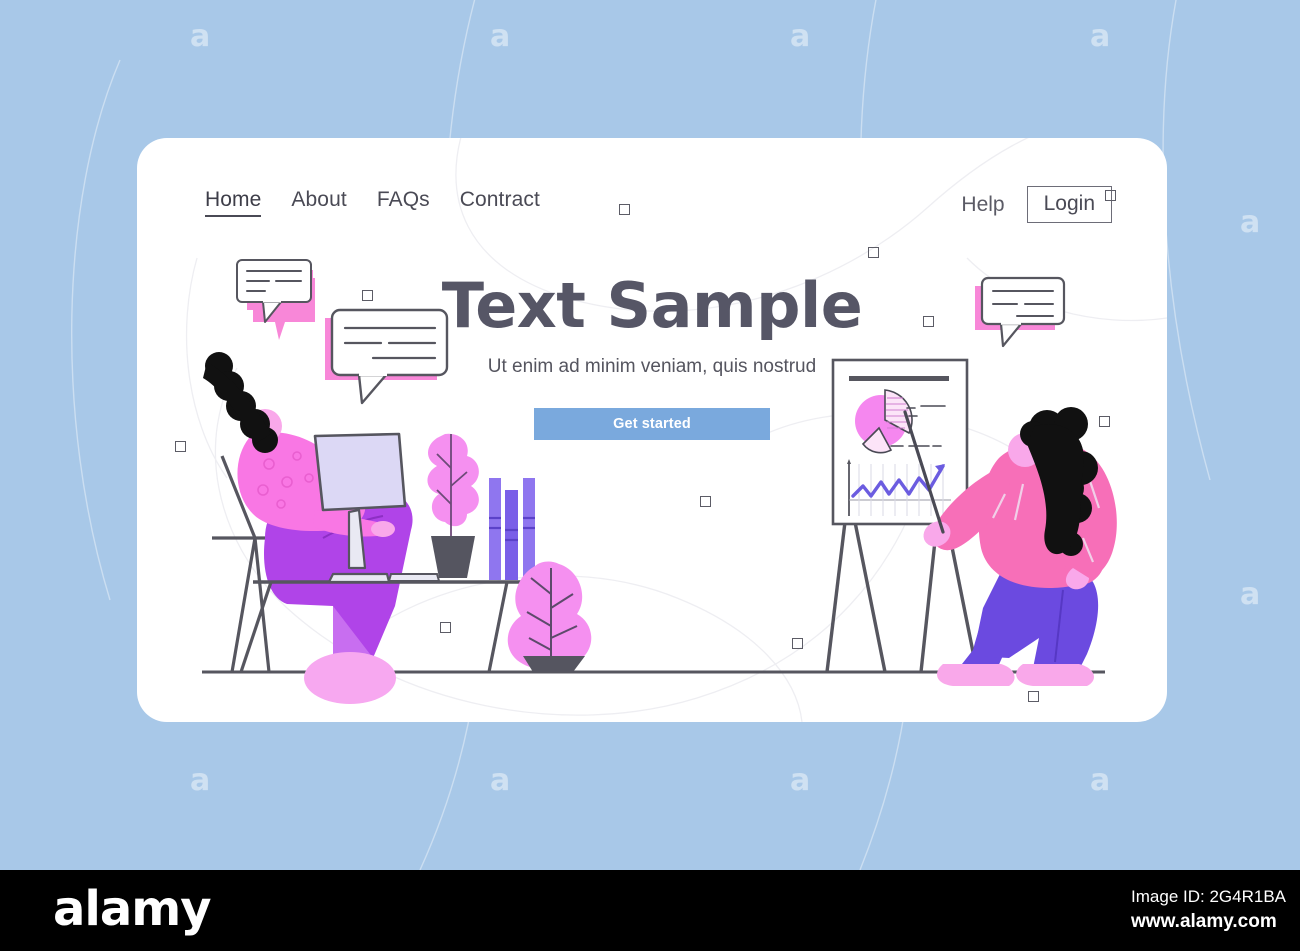  I want to click on help-link: Help, so click(982, 205).